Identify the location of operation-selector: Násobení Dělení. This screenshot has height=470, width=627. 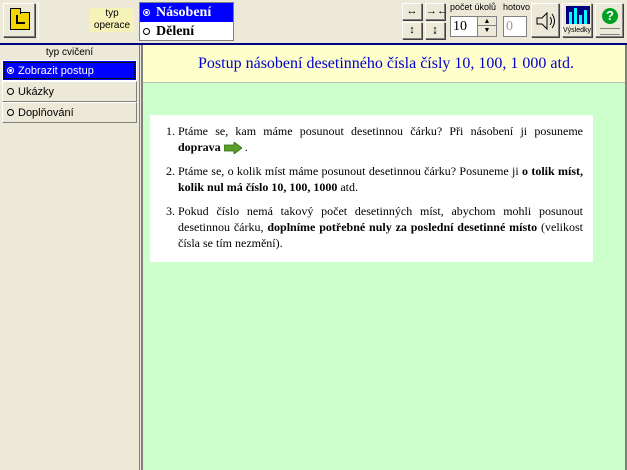
(186, 21).